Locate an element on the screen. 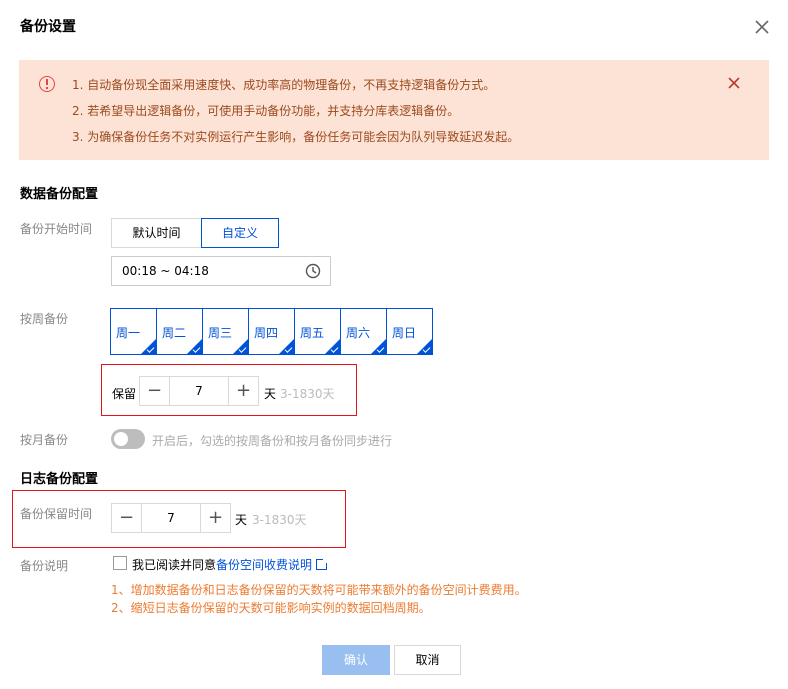 Image resolution: width=788 pixels, height=689 pixels. alert-line-2: 2. 若希望导出逻辑备份，可使用手动备份功能，并支持分库表逻辑备份。 is located at coordinates (266, 111).